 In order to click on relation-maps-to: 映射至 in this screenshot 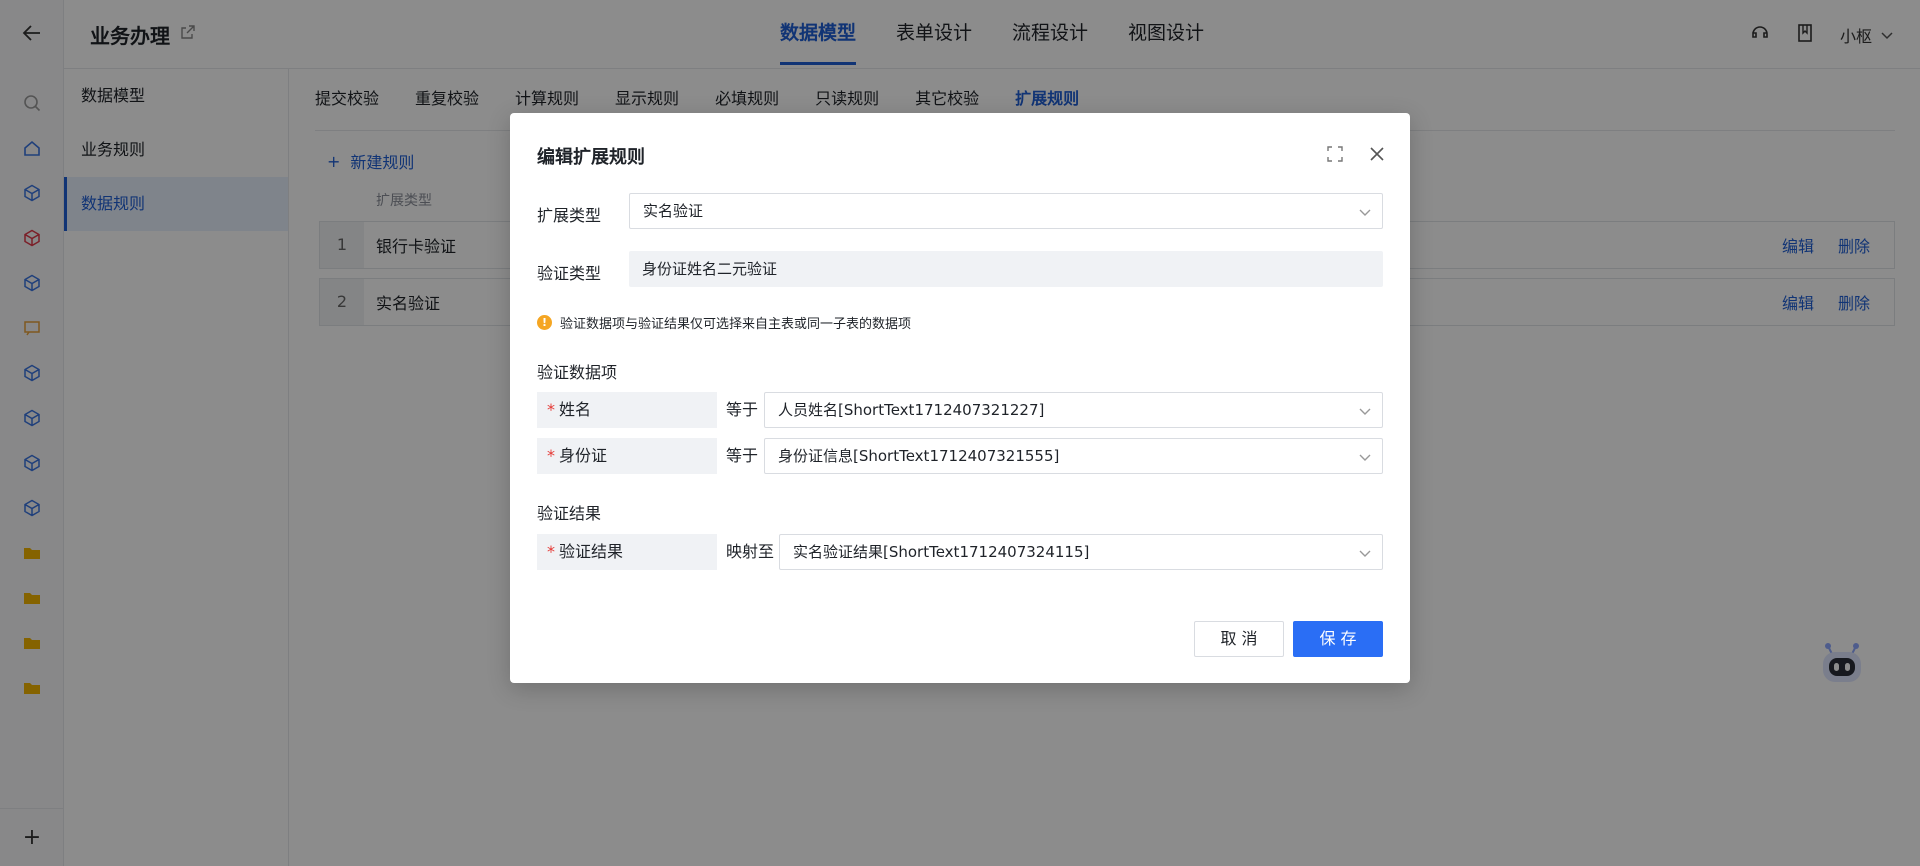, I will do `click(750, 551)`.